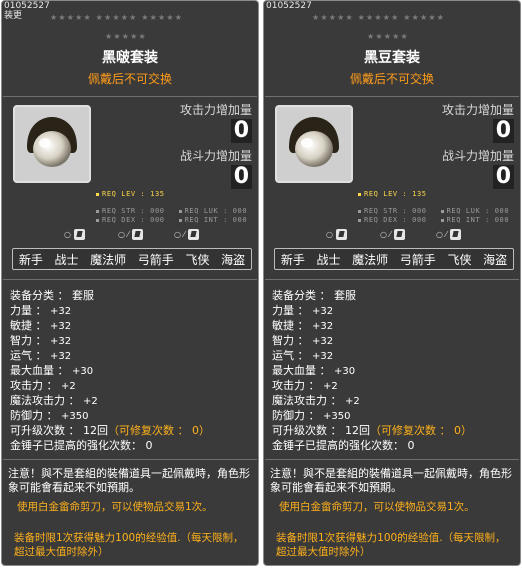  What do you see at coordinates (13, 16) in the screenshot?
I see `item-subtext: 装更` at bounding box center [13, 16].